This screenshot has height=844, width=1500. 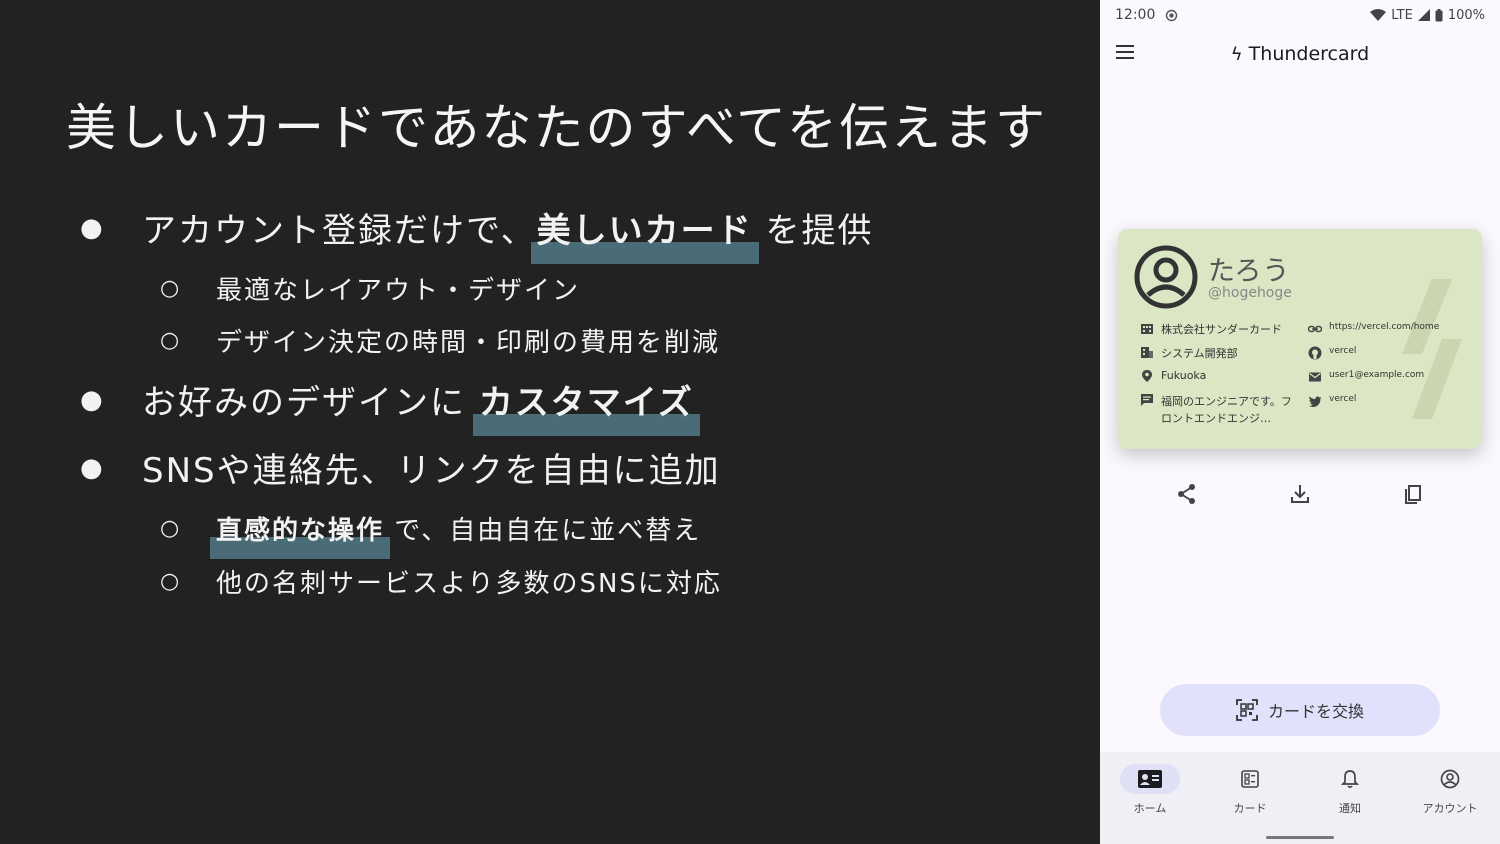 I want to click on share-icon, so click(x=1187, y=494).